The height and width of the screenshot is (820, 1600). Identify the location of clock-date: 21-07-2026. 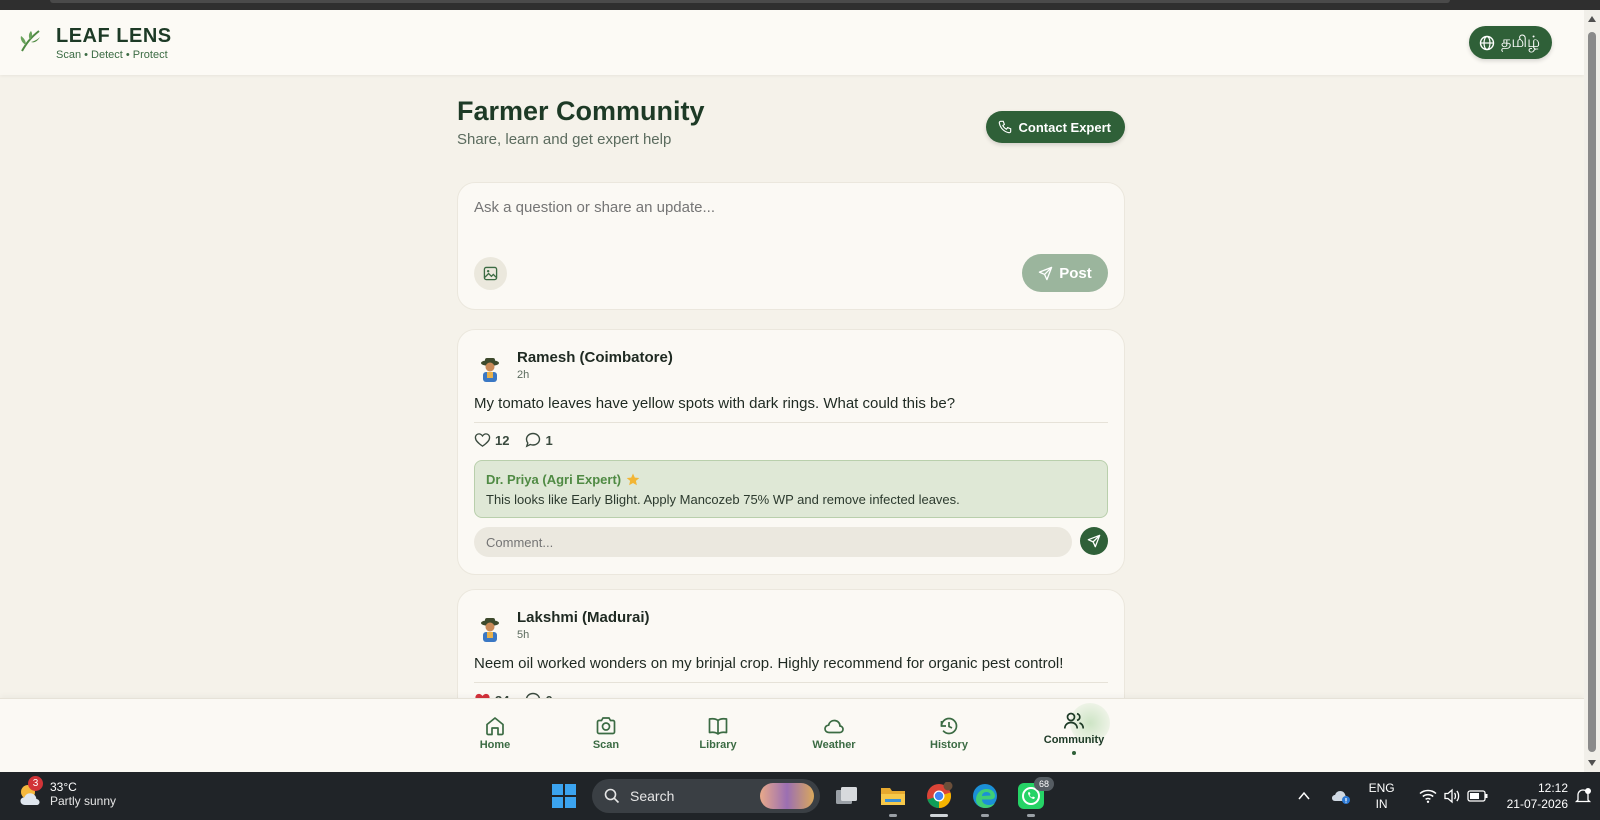
(1537, 804).